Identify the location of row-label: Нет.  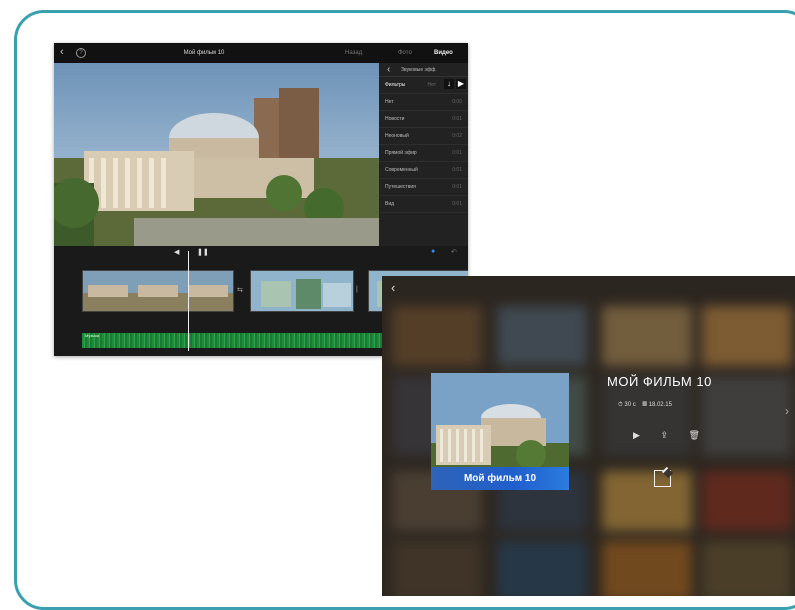
(389, 102).